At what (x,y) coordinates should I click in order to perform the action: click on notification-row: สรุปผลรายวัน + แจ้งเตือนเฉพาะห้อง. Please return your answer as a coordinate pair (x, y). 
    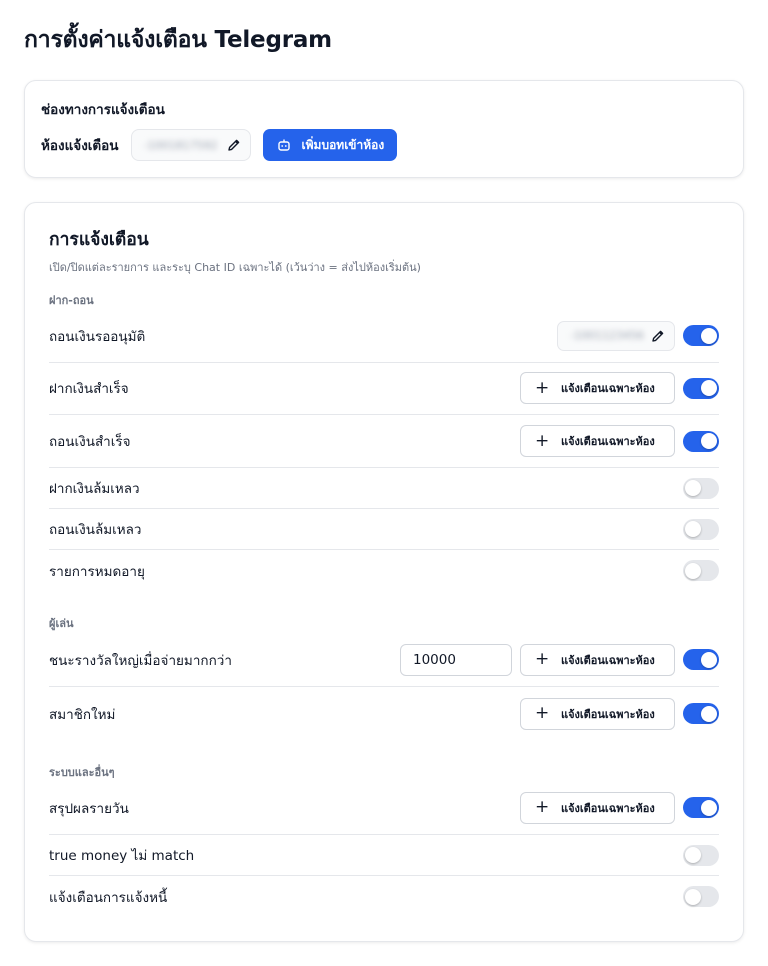
    Looking at the image, I should click on (384, 808).